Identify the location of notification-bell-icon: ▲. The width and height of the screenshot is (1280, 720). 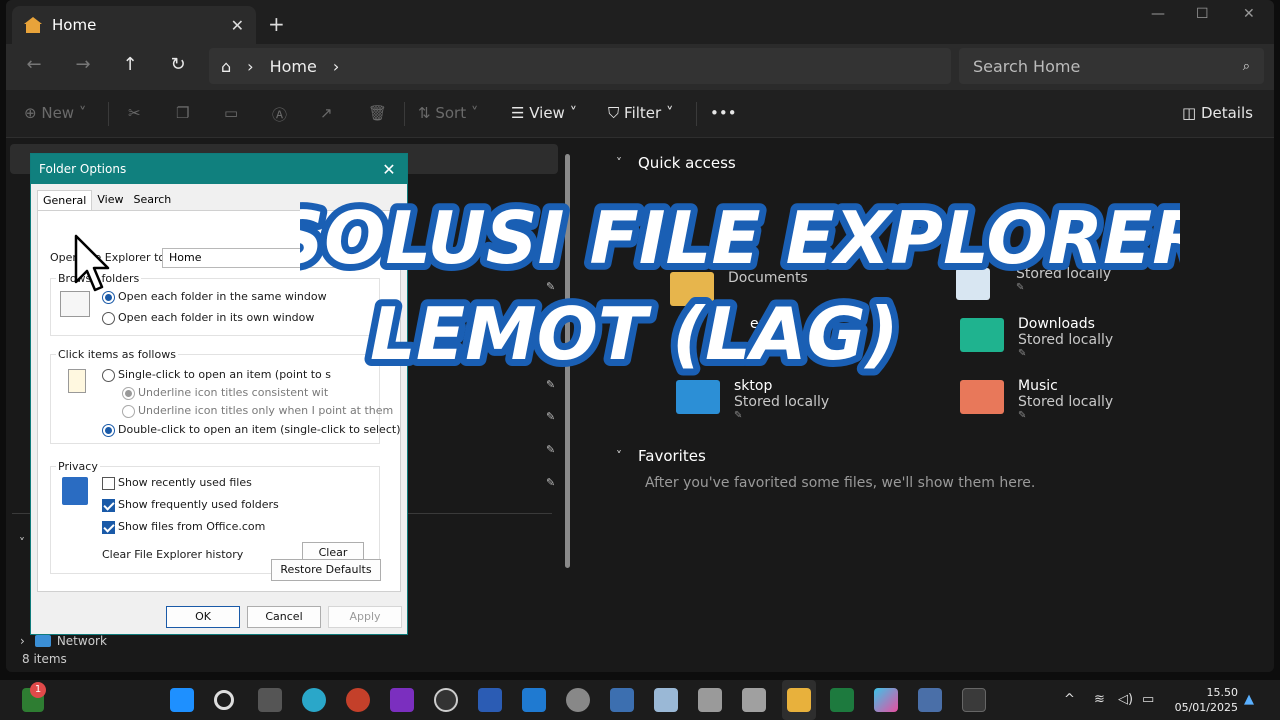
(1249, 699).